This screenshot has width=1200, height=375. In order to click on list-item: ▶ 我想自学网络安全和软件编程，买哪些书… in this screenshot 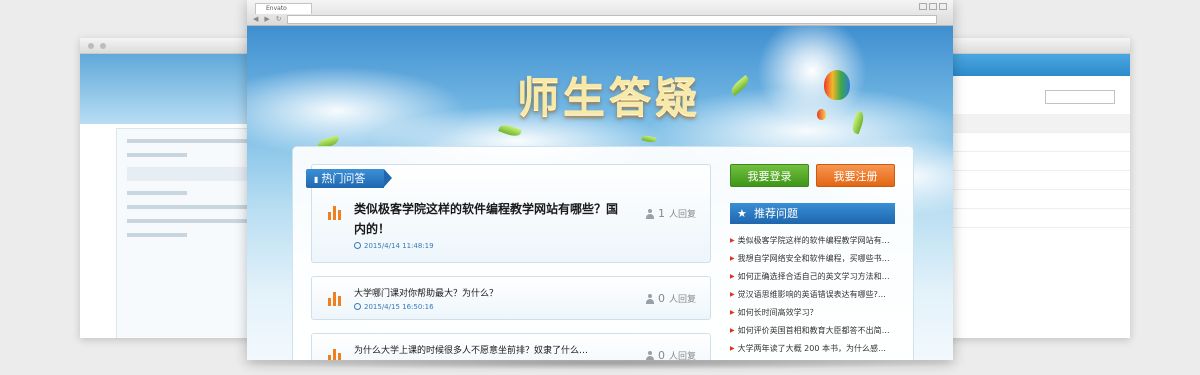, I will do `click(812, 258)`.